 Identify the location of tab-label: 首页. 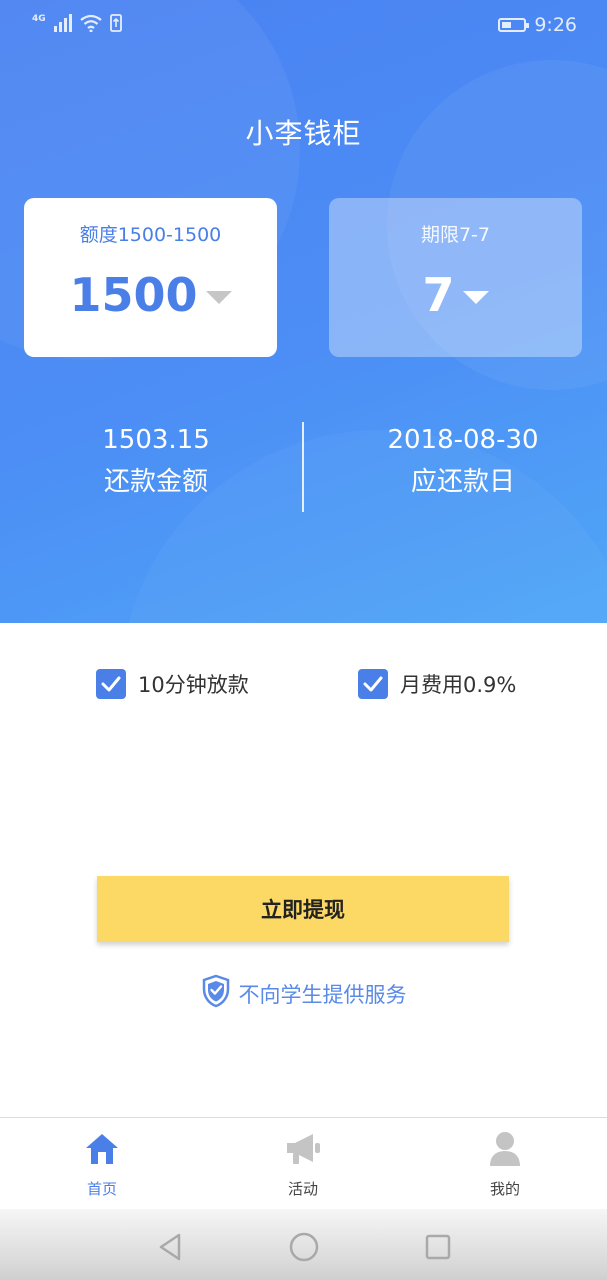
(101, 1189).